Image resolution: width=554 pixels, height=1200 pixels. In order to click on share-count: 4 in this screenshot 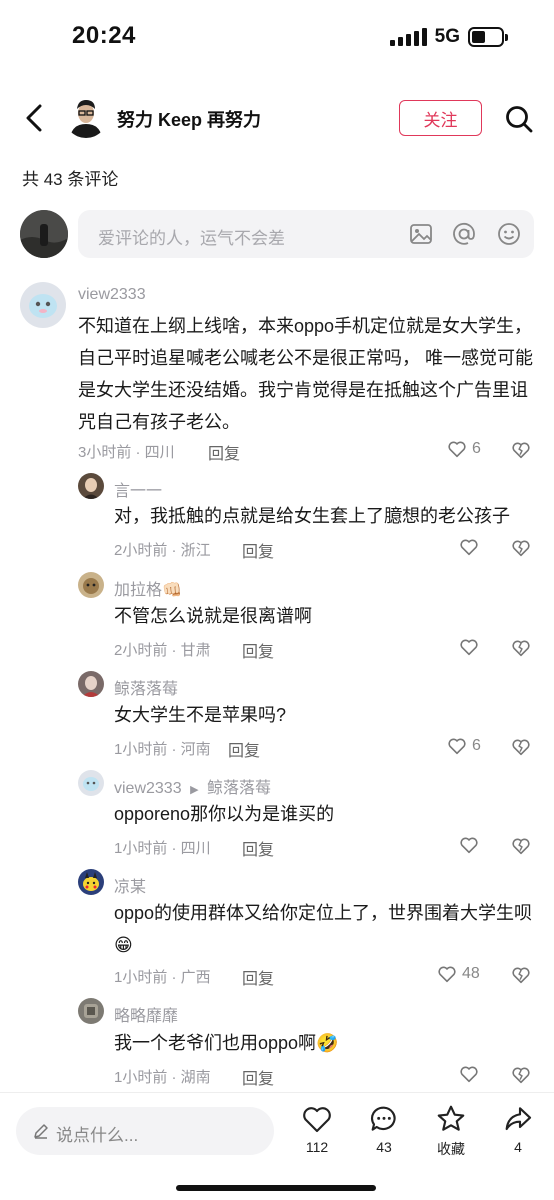, I will do `click(518, 1147)`.